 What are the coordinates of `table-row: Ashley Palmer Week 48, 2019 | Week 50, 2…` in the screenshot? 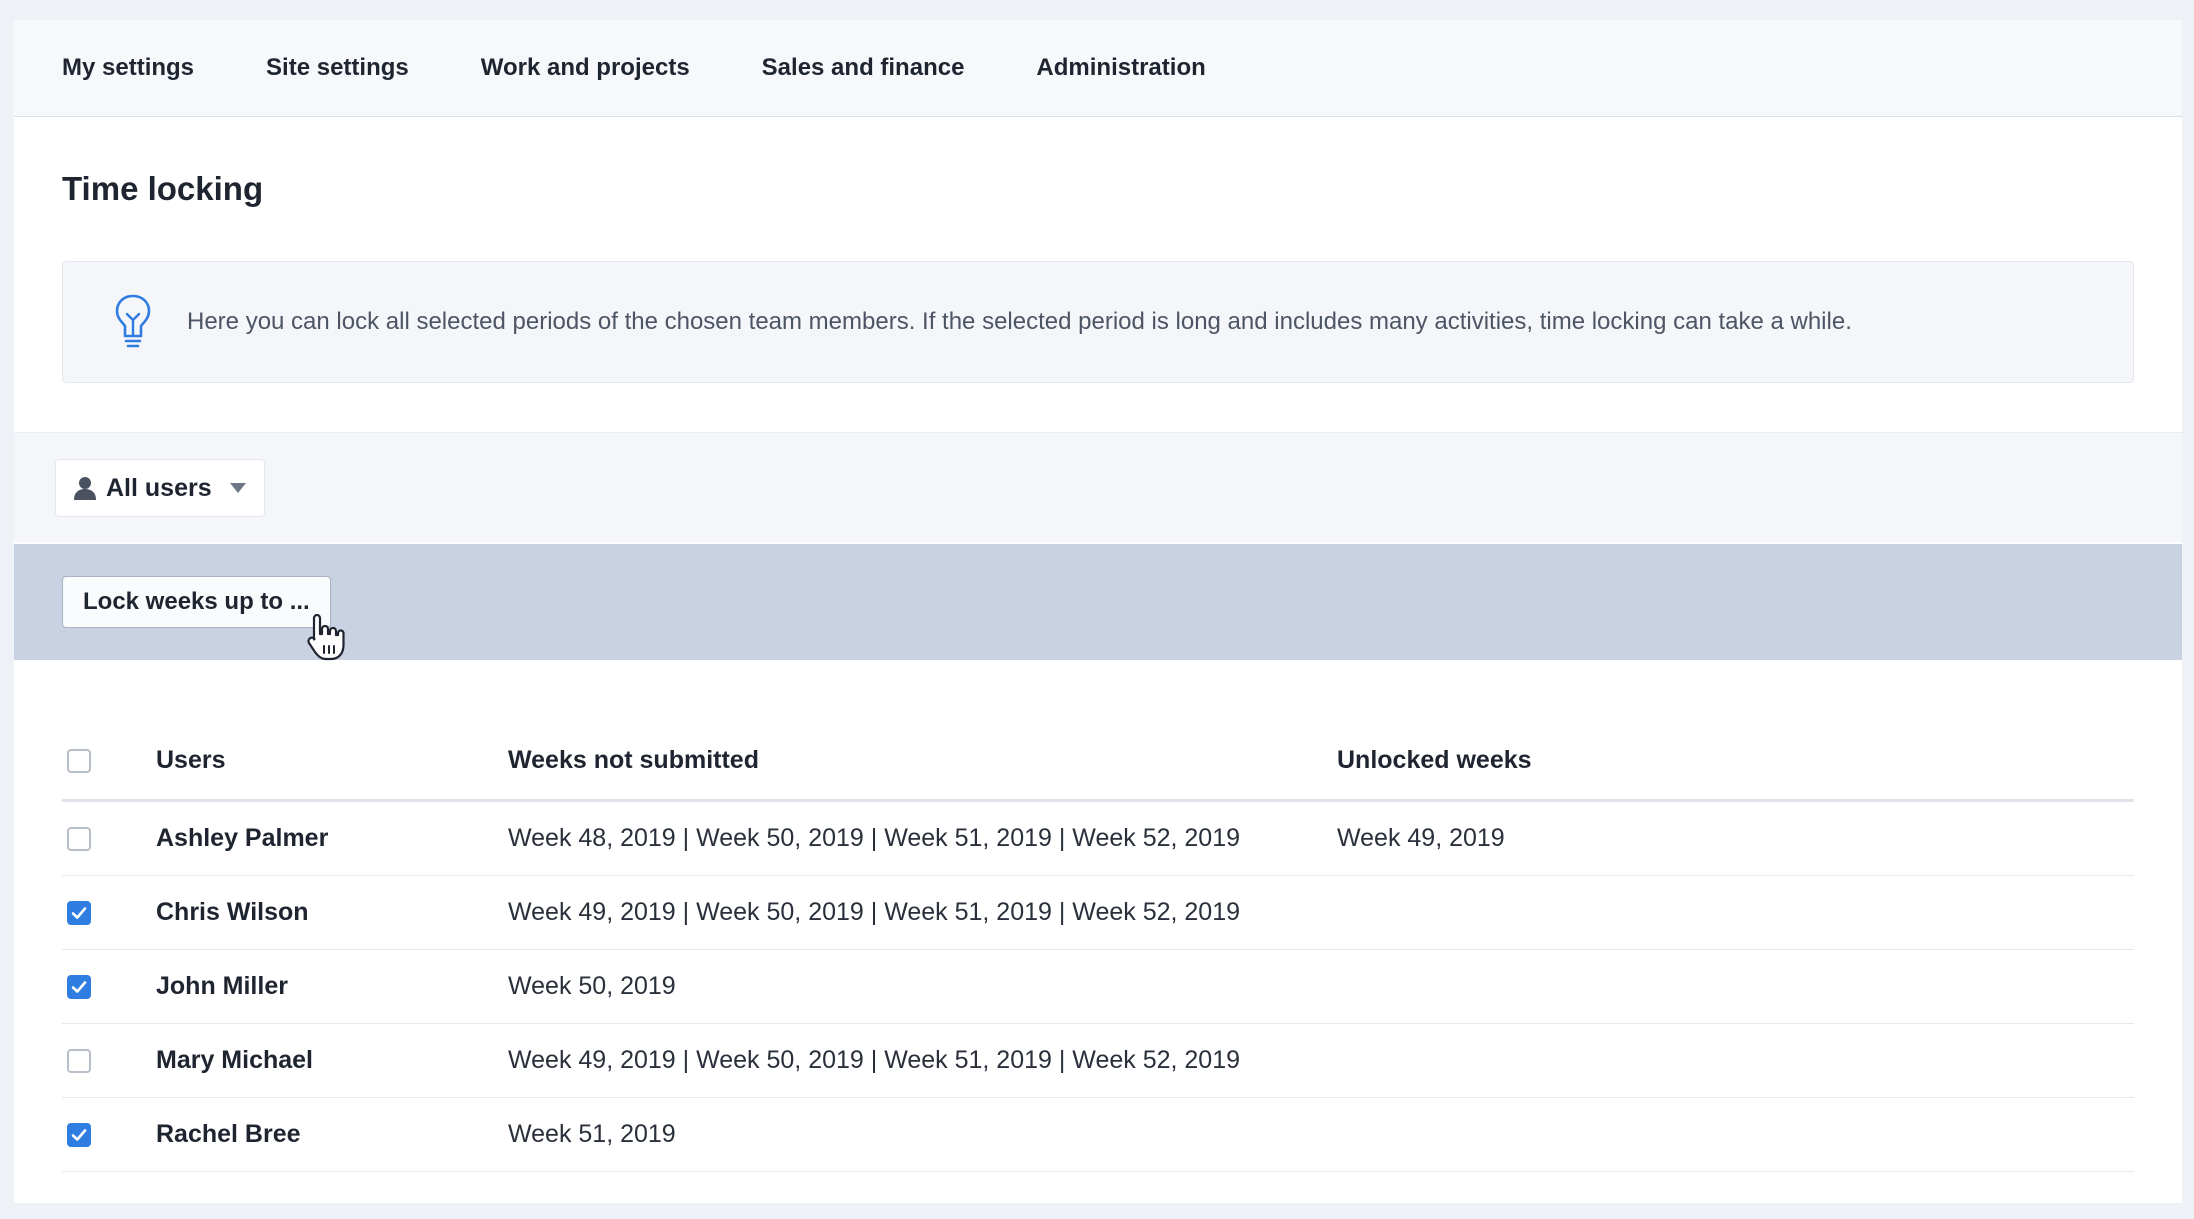 It's located at (1098, 839).